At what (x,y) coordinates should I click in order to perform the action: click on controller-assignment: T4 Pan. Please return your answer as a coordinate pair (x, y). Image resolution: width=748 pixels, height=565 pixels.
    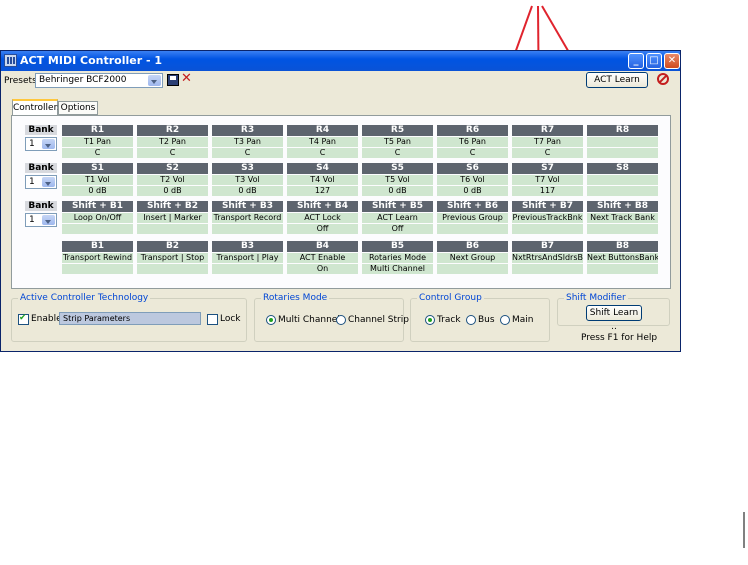
    Looking at the image, I should click on (322, 142).